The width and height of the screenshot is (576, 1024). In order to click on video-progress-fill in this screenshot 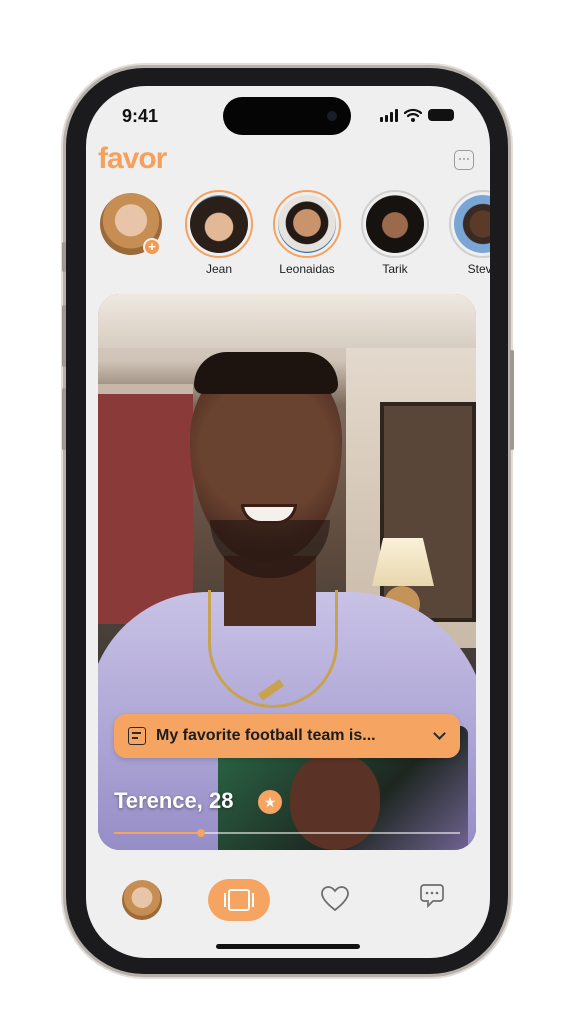, I will do `click(157, 833)`.